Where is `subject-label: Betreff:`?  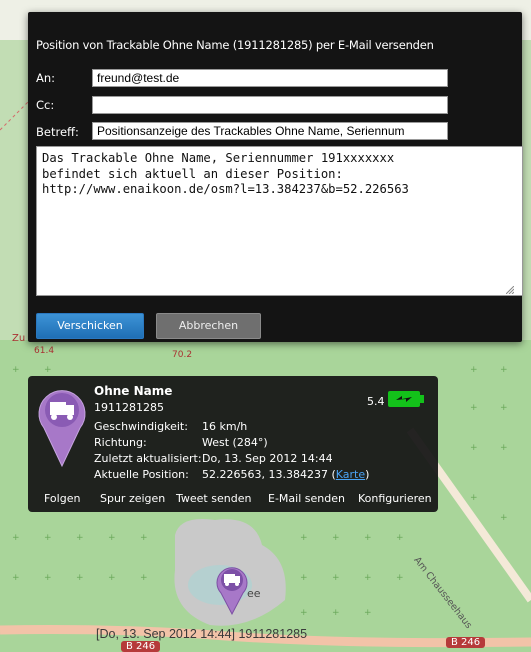 subject-label: Betreff: is located at coordinates (57, 132).